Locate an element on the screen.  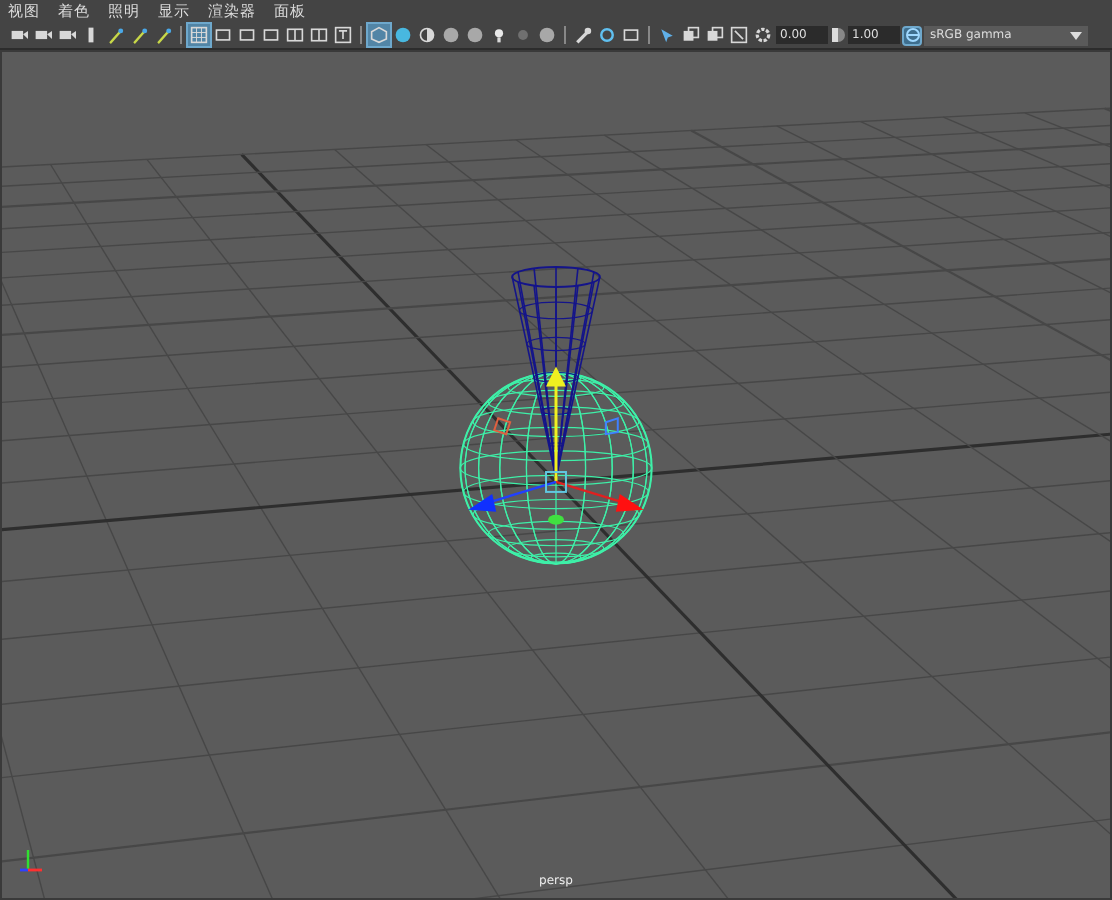
bulb-icon is located at coordinates (499, 35).